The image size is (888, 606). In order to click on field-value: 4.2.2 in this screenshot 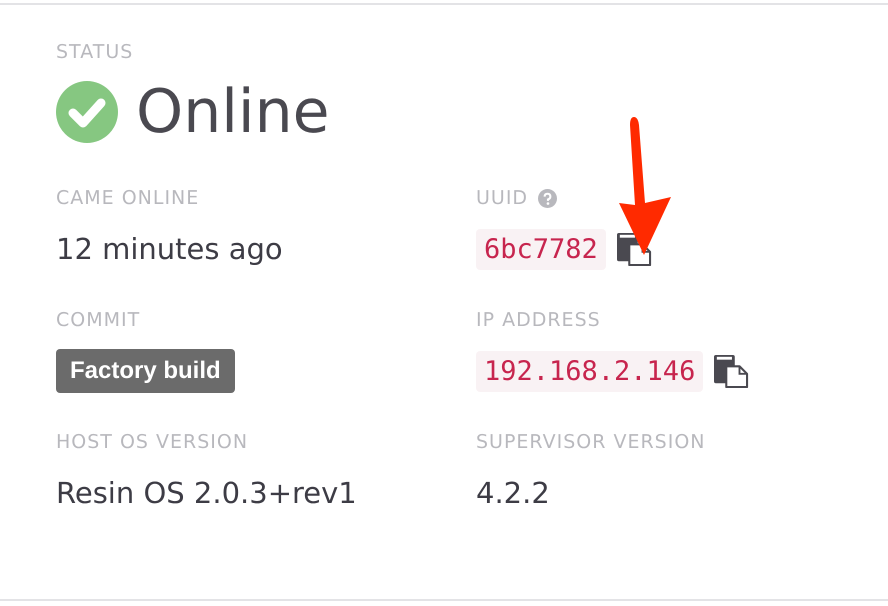, I will do `click(513, 493)`.